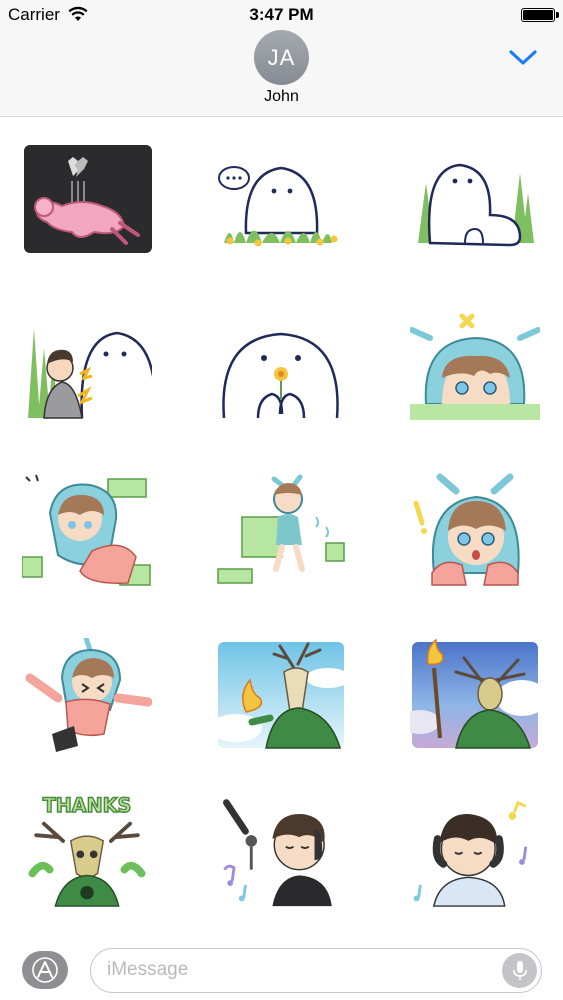 The width and height of the screenshot is (563, 1000). I want to click on sticker-ghost-speech, so click(281, 200).